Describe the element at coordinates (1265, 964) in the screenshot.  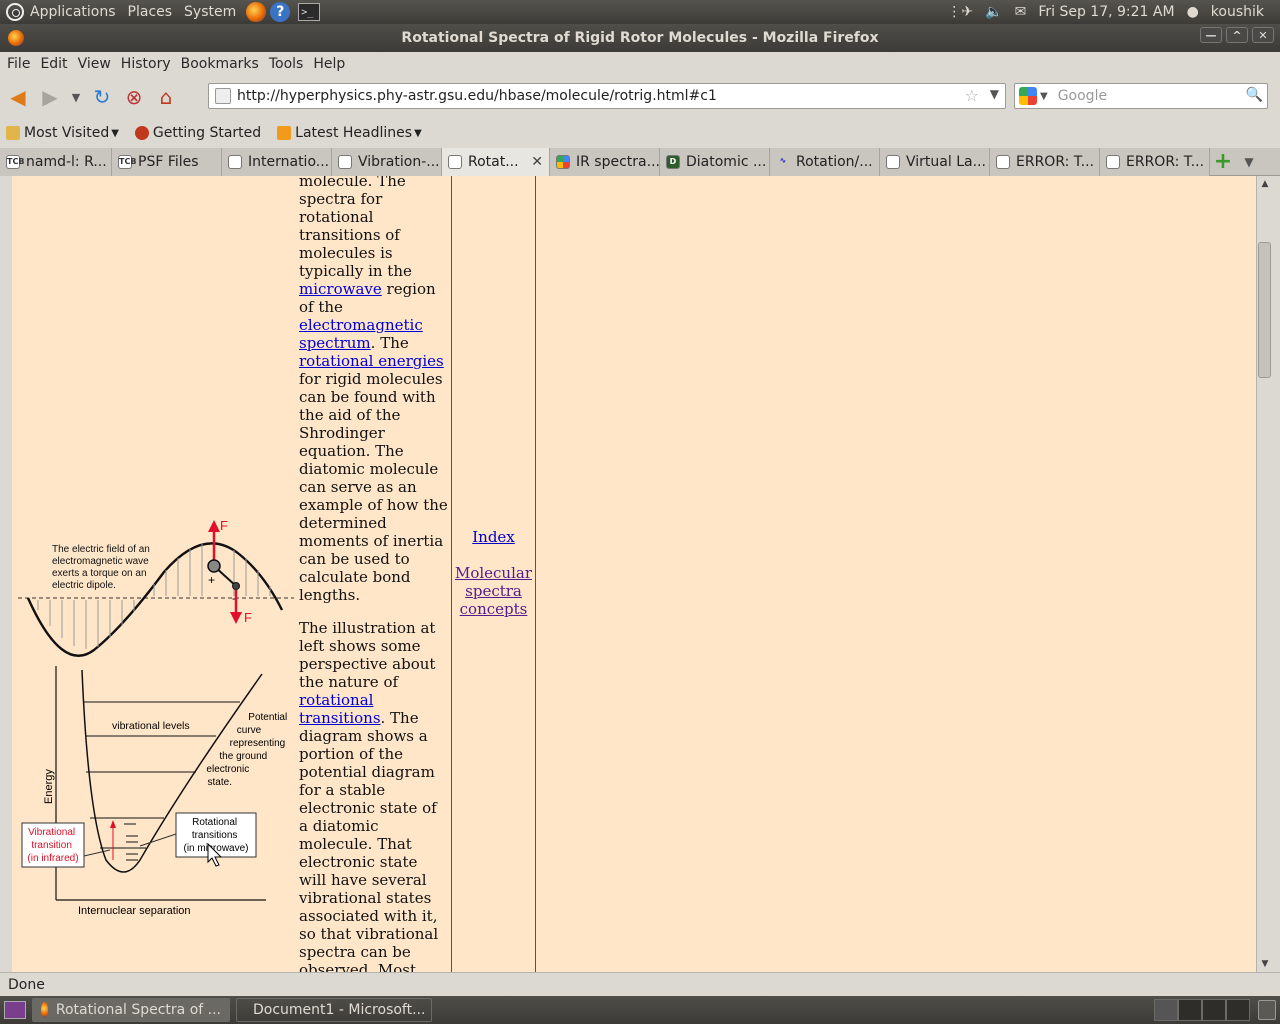
I see `scroll-down-icon: ▼` at that location.